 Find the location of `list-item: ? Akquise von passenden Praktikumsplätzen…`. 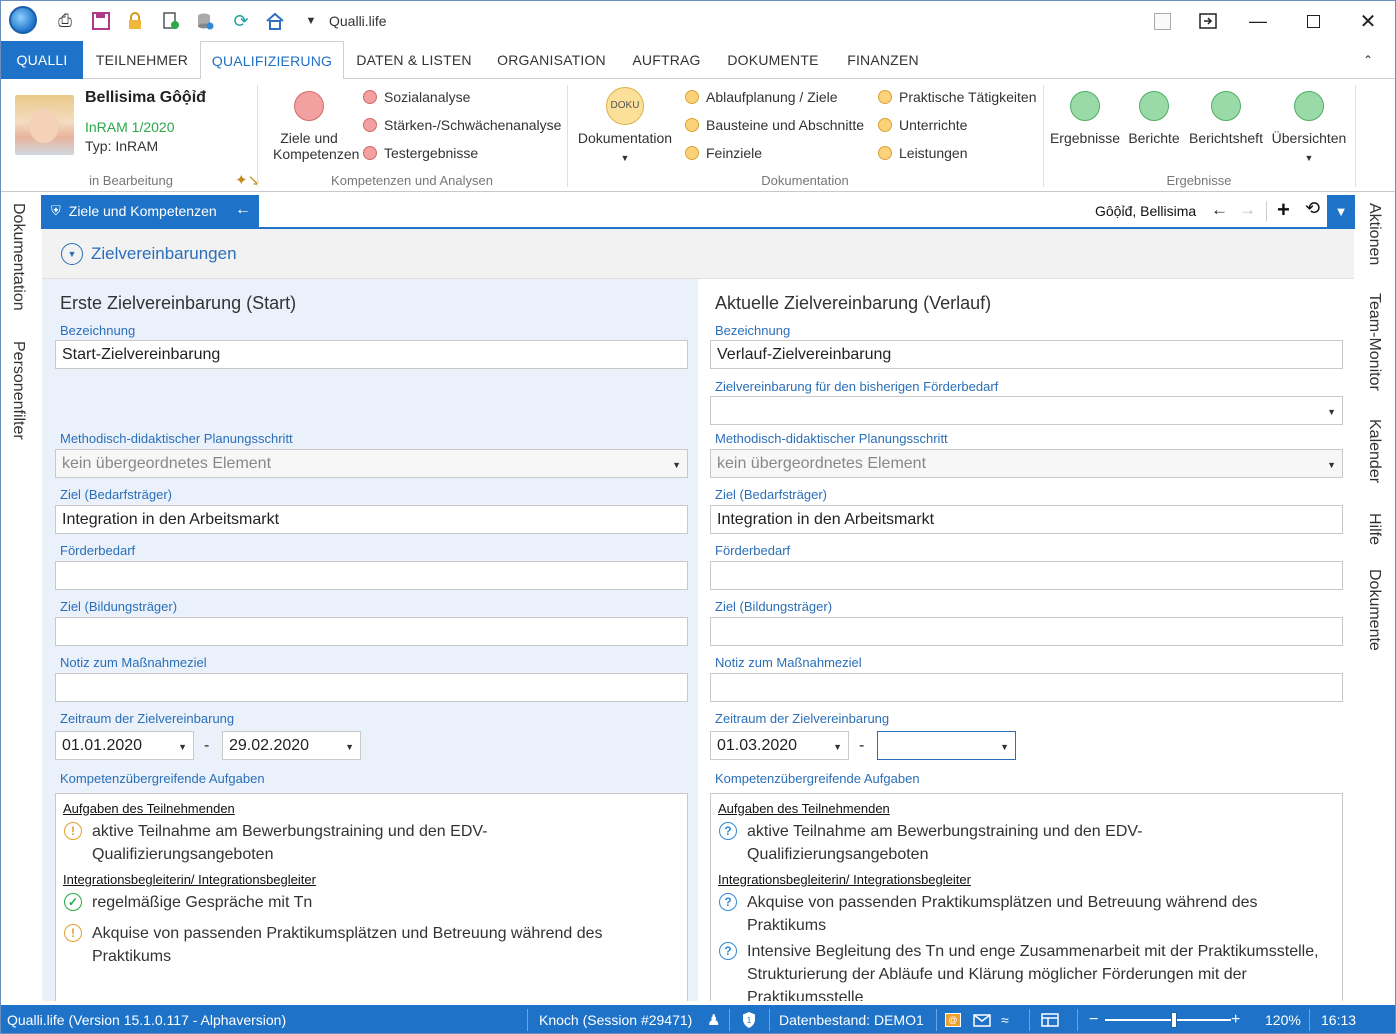

list-item: ? Akquise von passenden Praktikumsplätzen… is located at coordinates (1019, 914).